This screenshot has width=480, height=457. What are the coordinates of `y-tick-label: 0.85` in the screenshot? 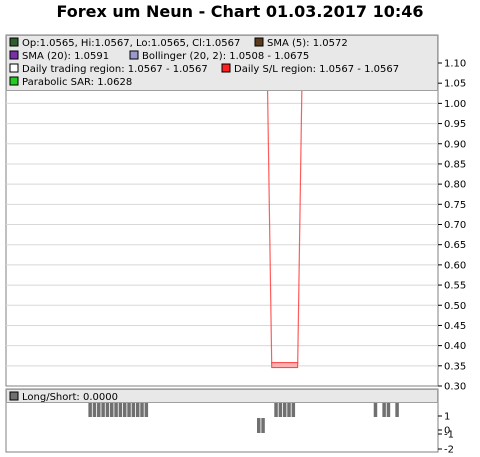 It's located at (455, 164).